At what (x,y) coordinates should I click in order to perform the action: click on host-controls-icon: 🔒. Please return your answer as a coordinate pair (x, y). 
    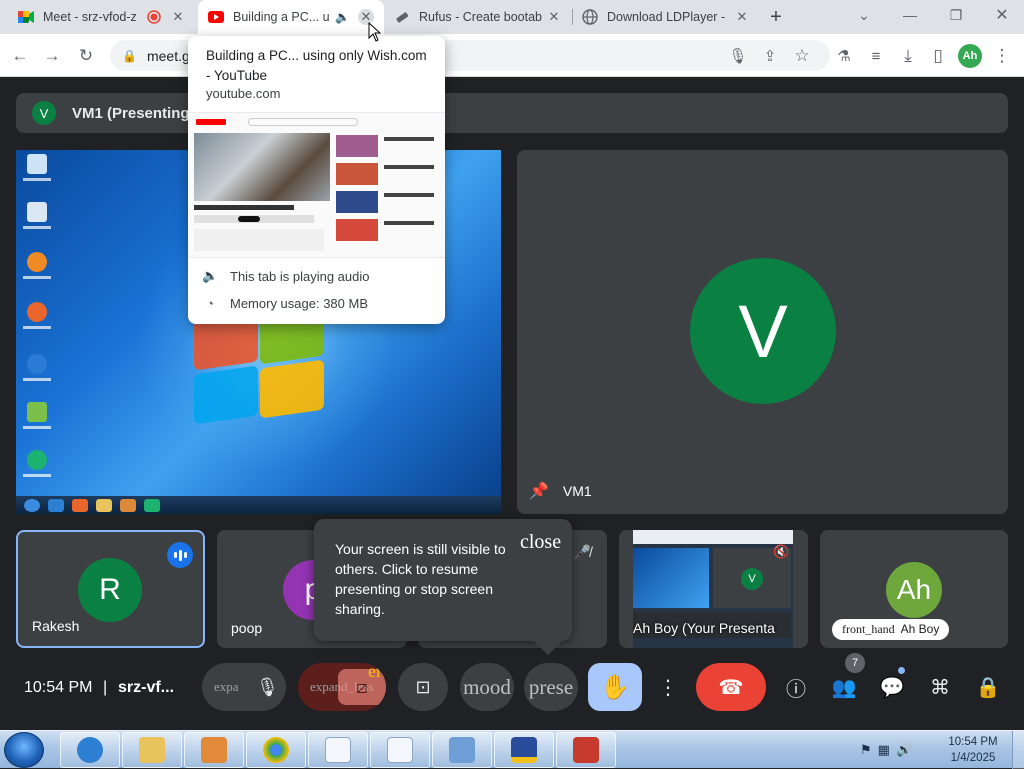
    Looking at the image, I should click on (988, 687).